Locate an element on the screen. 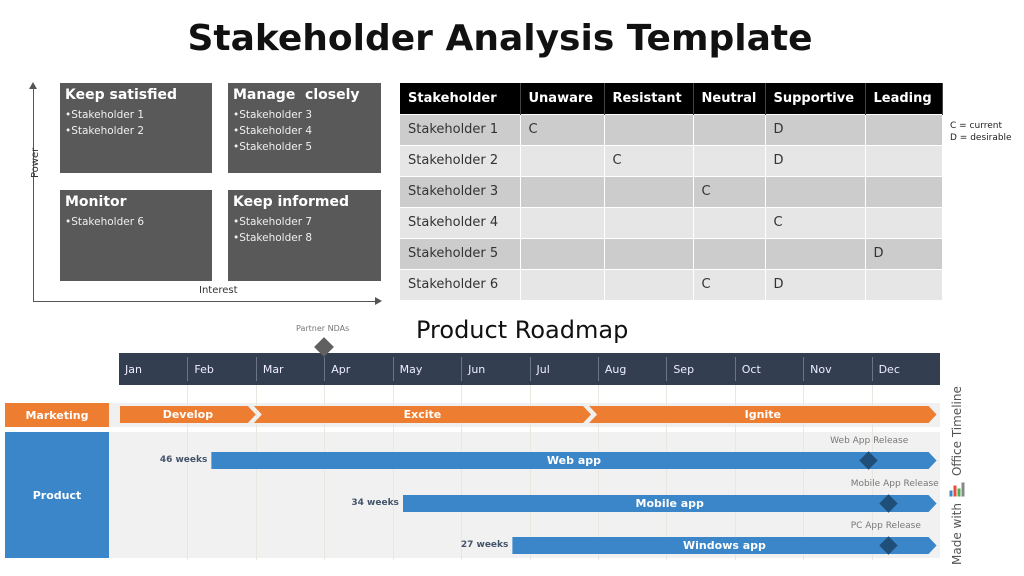 Image resolution: width=1024 pixels, height=576 pixels. month-header-bar: Jan Feb Mar Apr May Jun Jul Aug Sep Oct Nov Dec is located at coordinates (529, 369).